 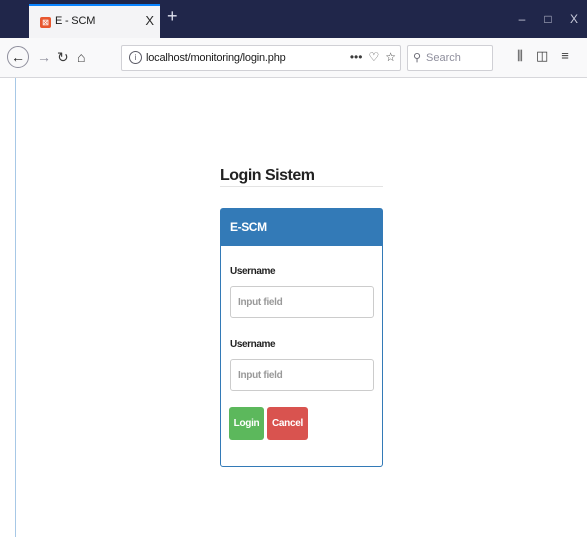 I want to click on login-button: Login, so click(x=246, y=423).